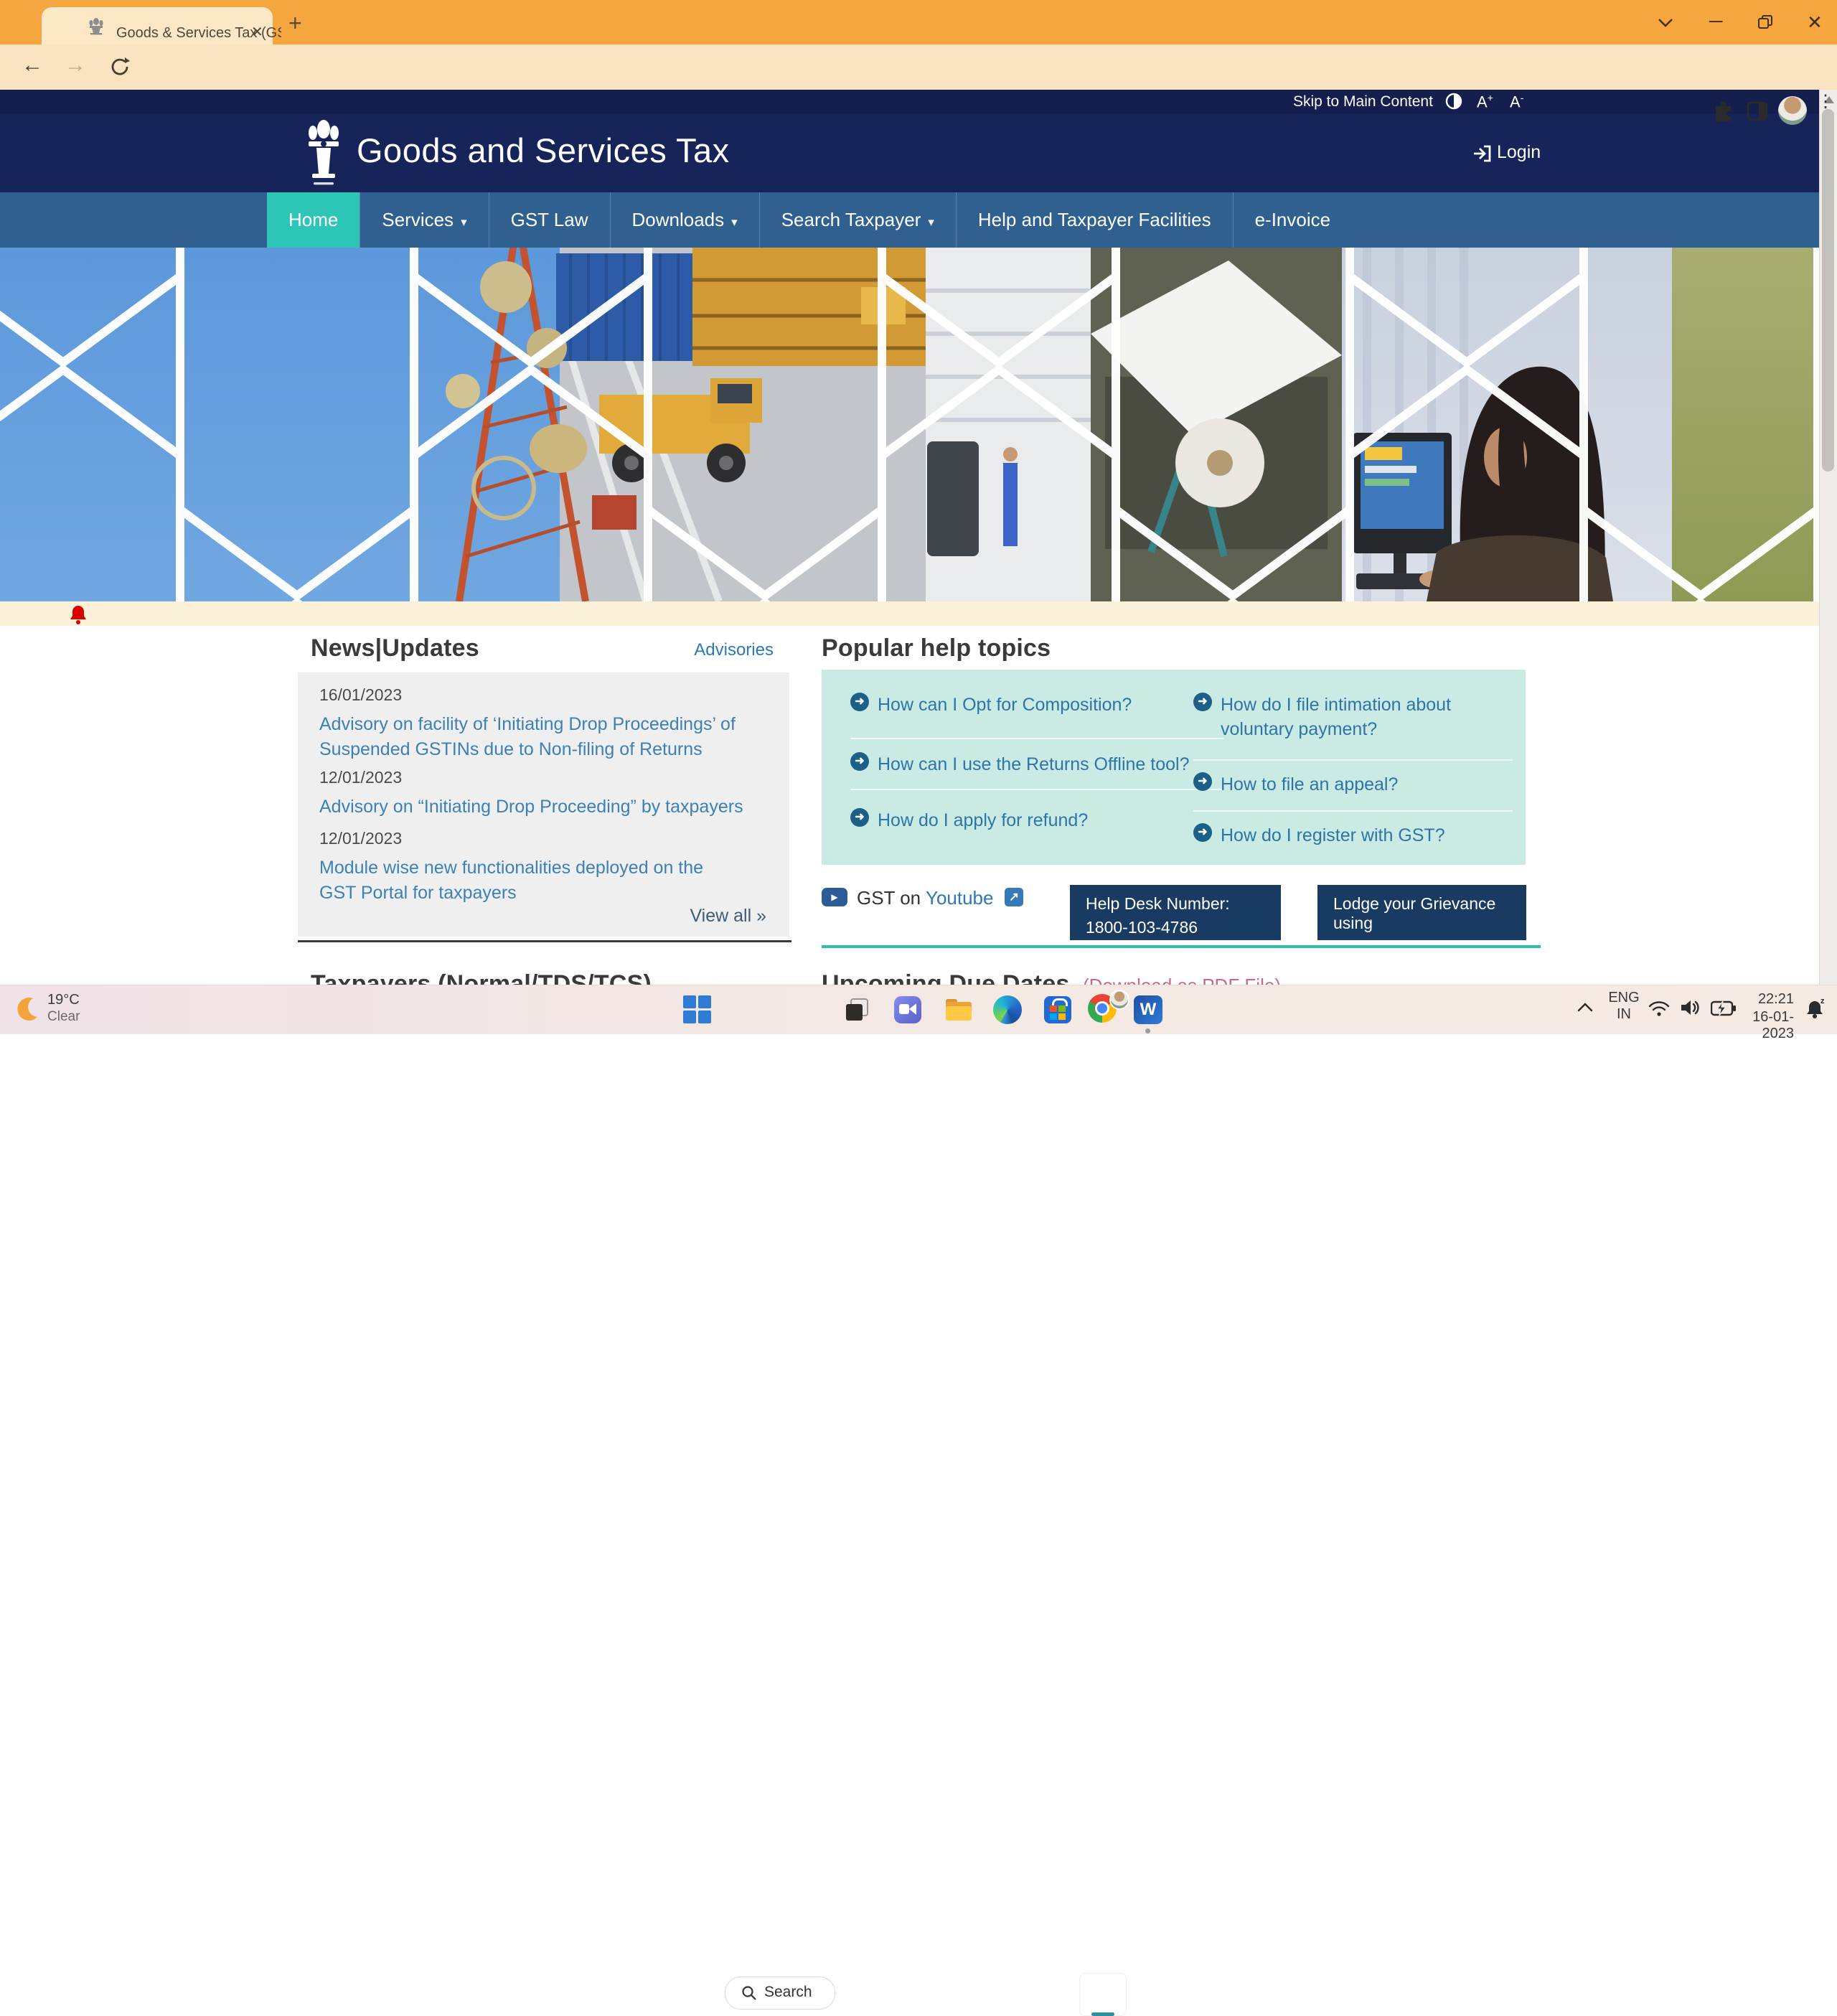  Describe the element at coordinates (959, 898) in the screenshot. I see `youtube-link: Youtube` at that location.